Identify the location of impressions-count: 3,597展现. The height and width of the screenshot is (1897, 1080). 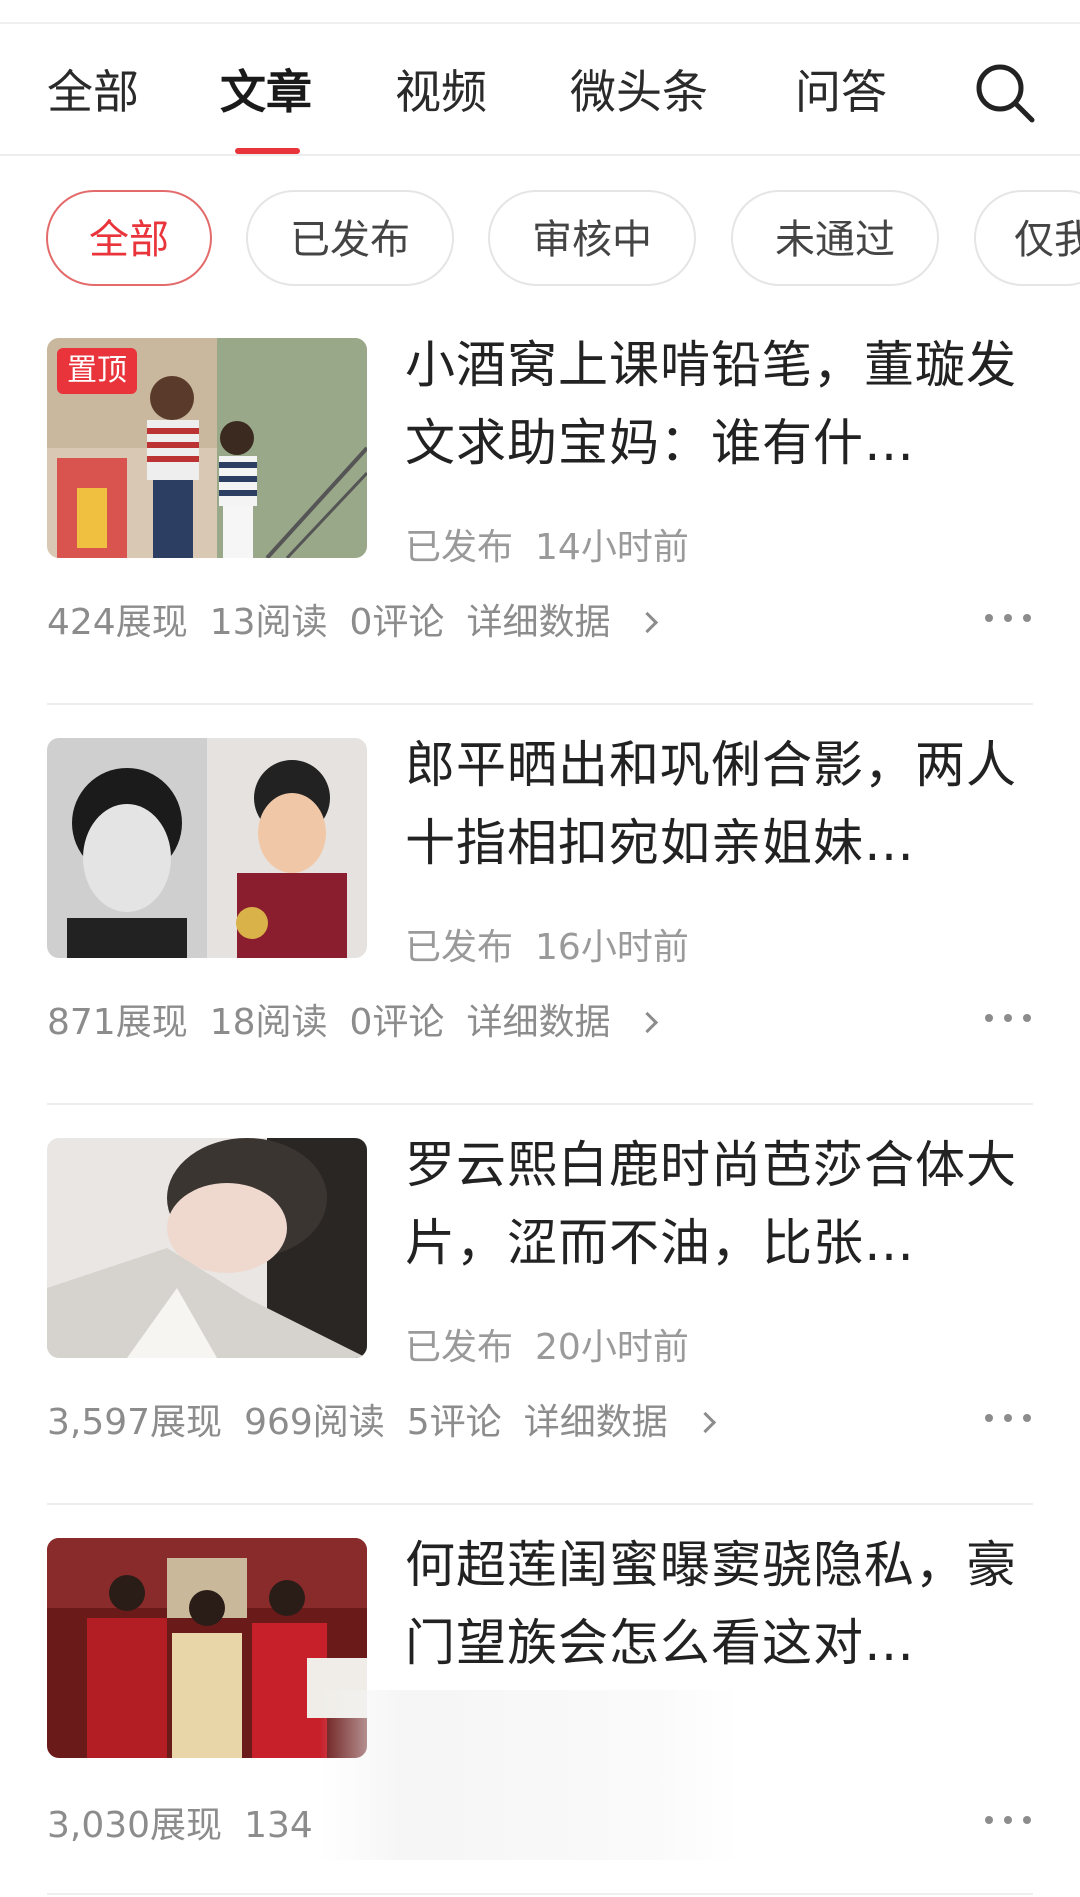
(135, 1422).